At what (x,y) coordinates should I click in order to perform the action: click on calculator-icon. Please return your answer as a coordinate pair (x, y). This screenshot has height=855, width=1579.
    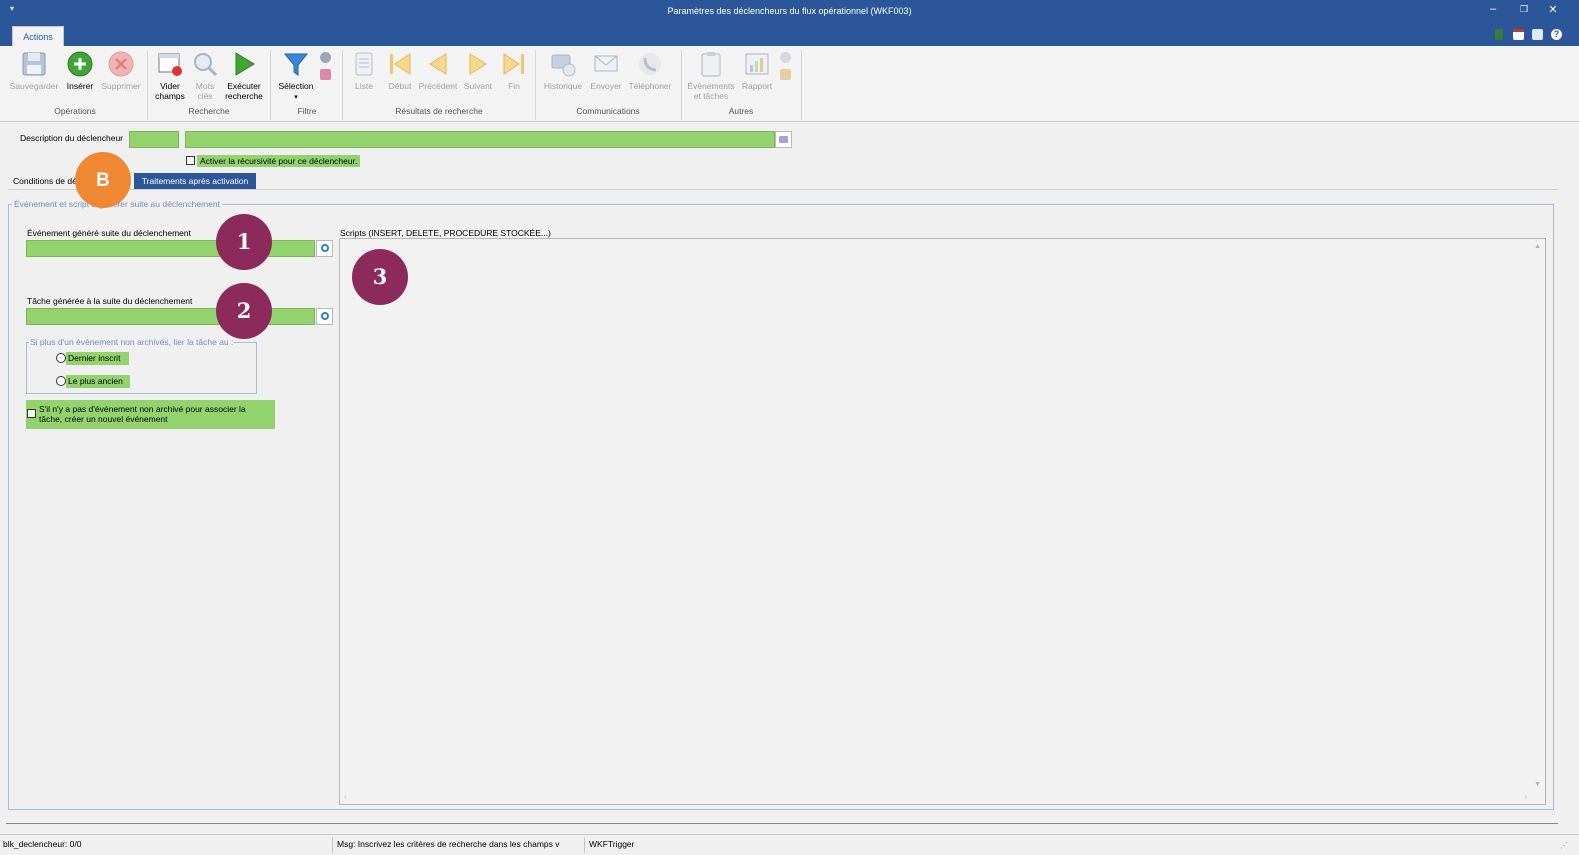
    Looking at the image, I should click on (1499, 34).